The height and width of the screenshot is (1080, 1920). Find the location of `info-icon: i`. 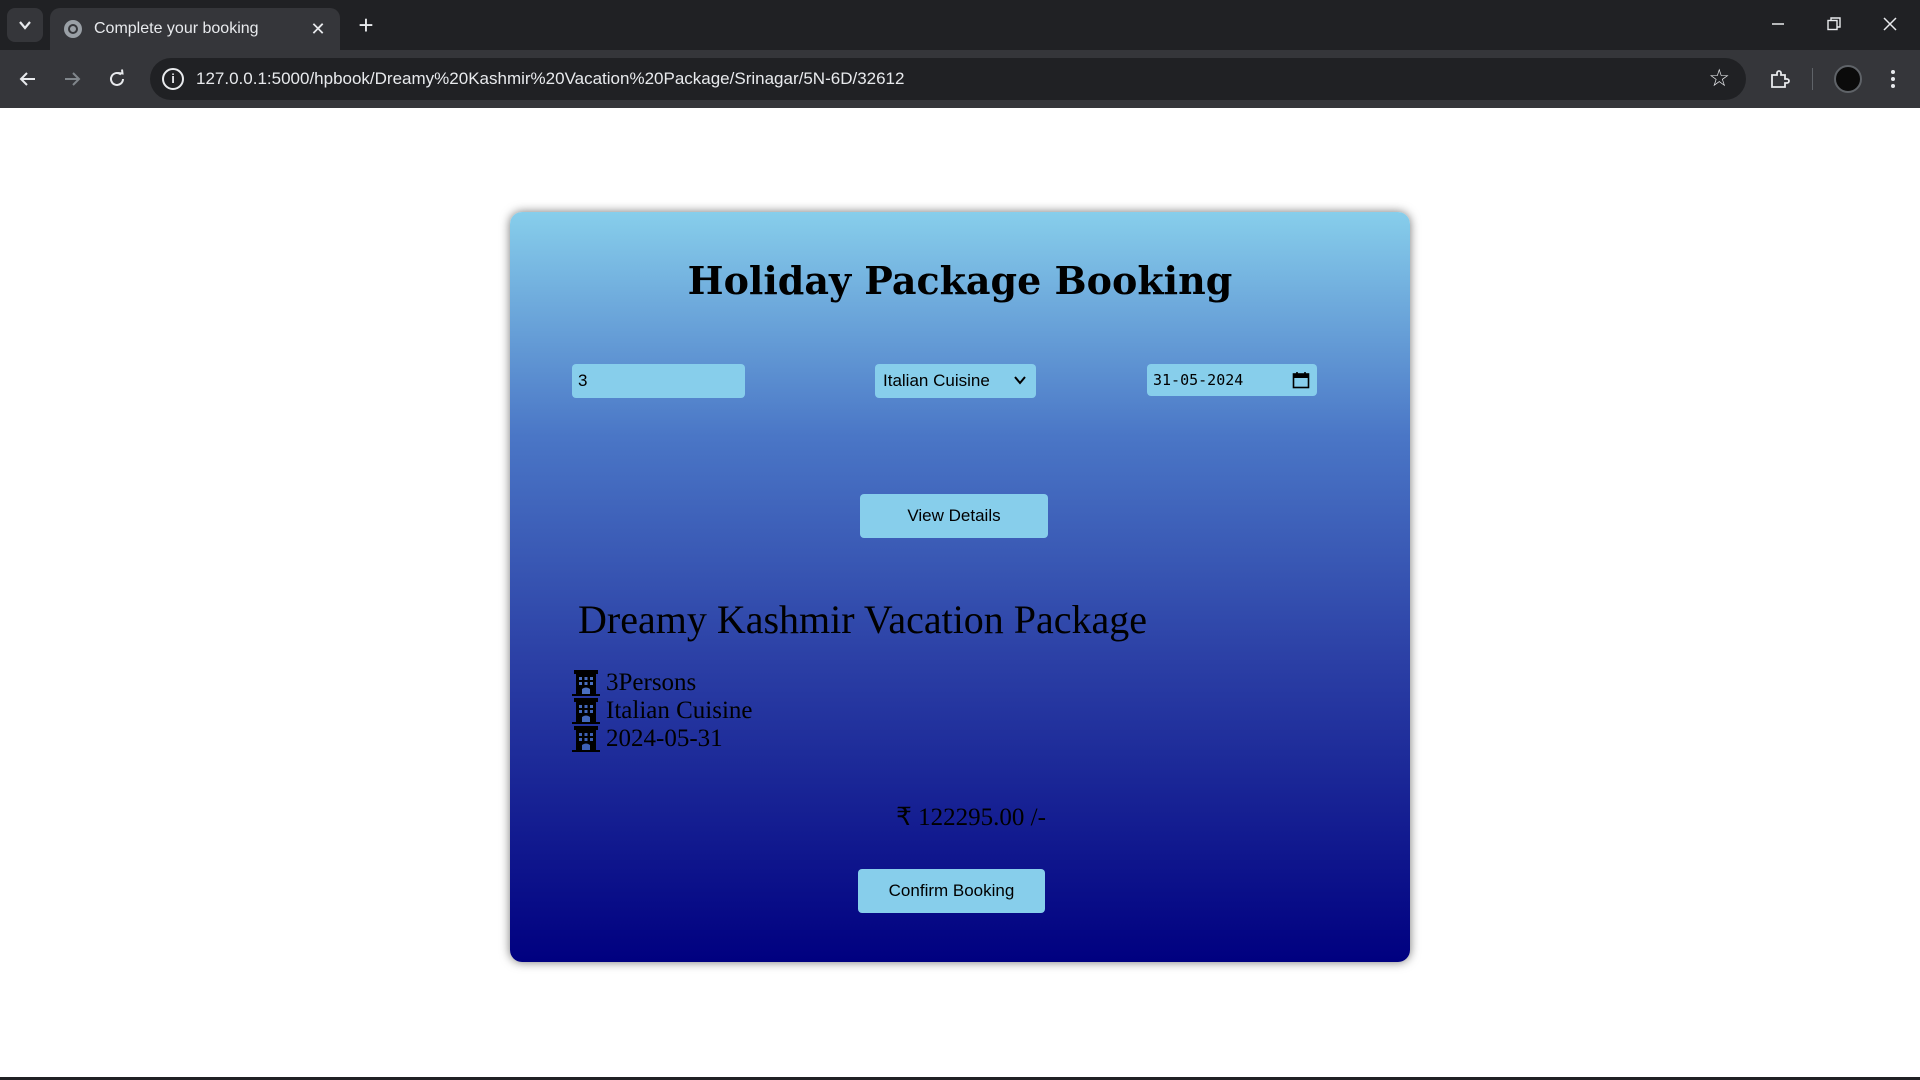

info-icon: i is located at coordinates (173, 79).